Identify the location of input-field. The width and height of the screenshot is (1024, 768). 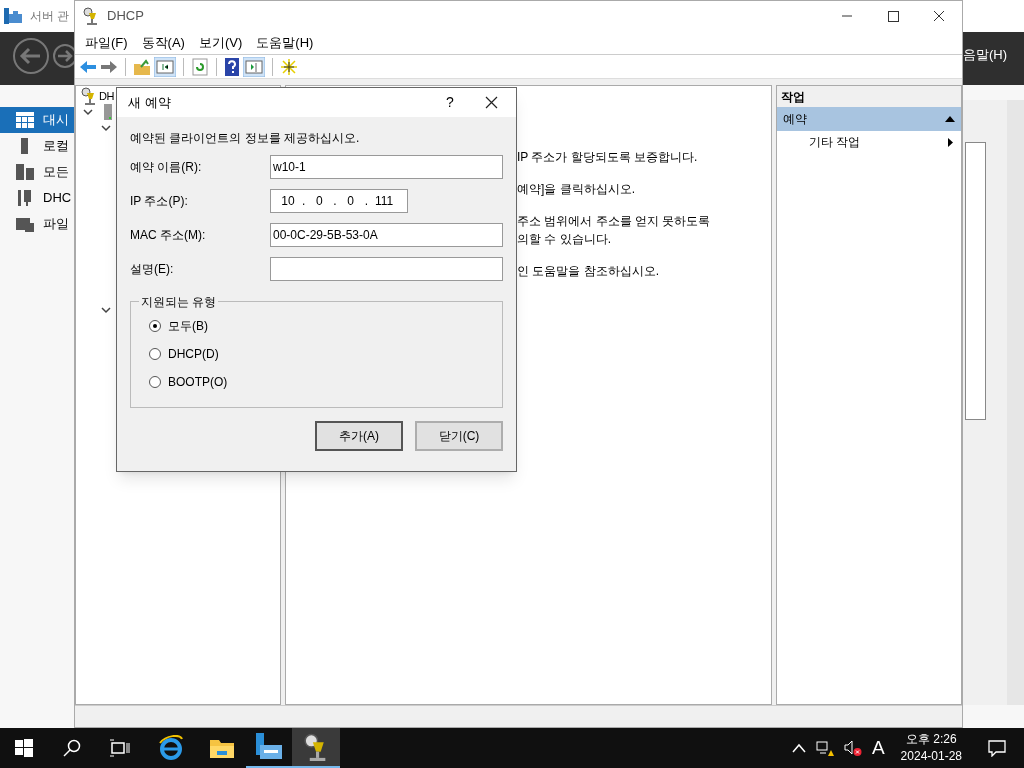
(386, 269).